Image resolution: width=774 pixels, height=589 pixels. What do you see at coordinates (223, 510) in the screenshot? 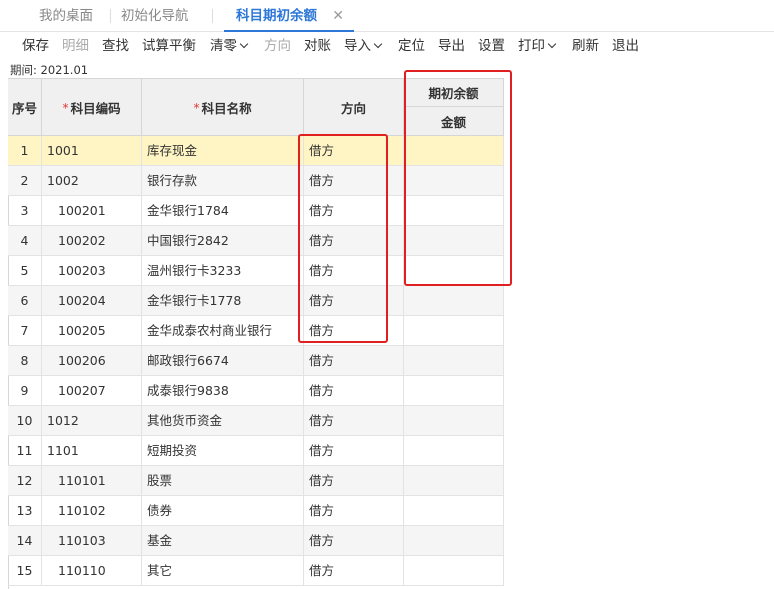
I see `row-name-cell: 债券` at bounding box center [223, 510].